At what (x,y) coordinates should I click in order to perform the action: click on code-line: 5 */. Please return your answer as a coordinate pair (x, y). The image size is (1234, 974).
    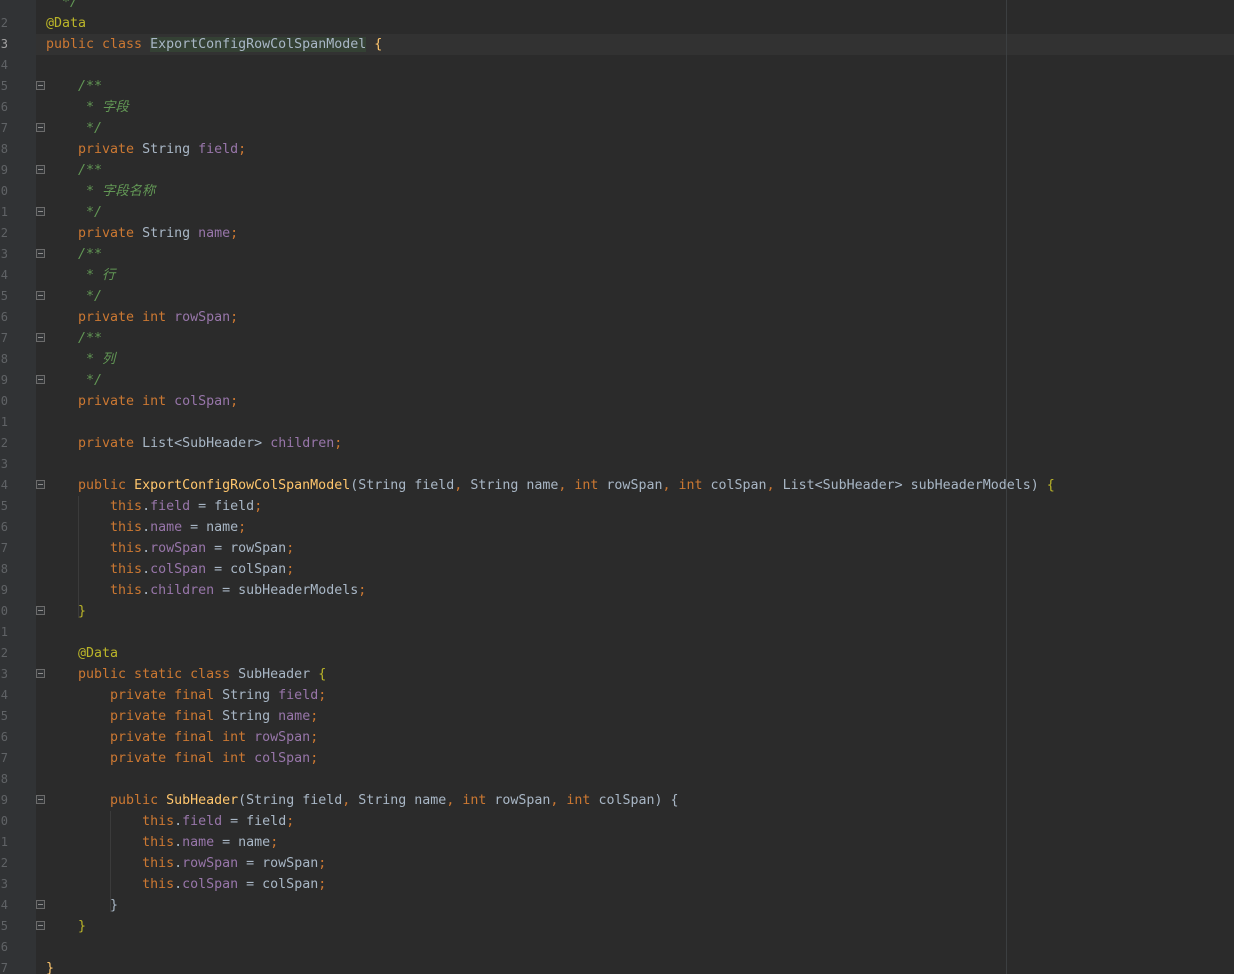
    Looking at the image, I should click on (617, 296).